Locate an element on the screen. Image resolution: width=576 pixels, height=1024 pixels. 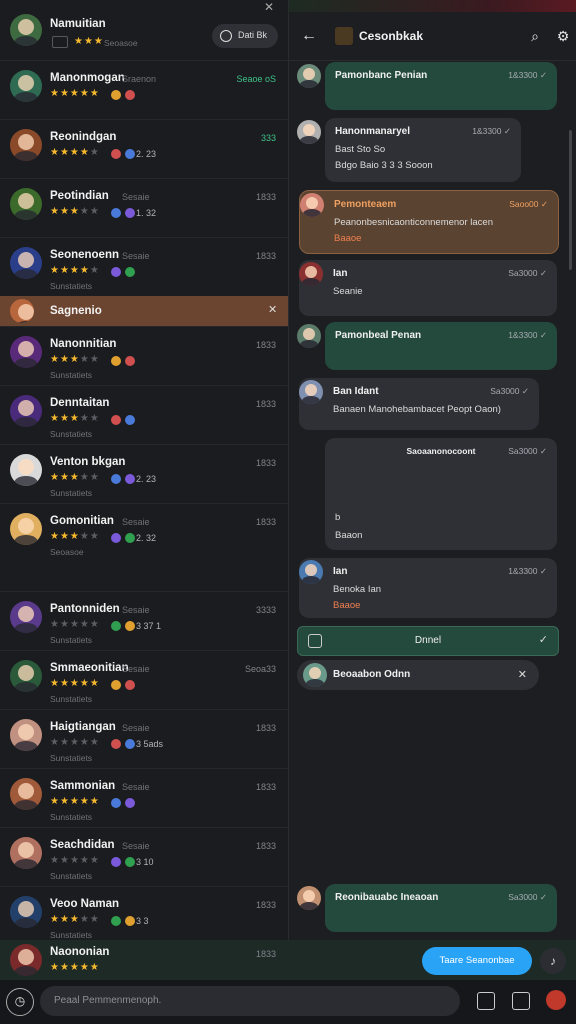
message-text: Banaen Manohebambacet Peopt Oaon) is located at coordinates (417, 409).